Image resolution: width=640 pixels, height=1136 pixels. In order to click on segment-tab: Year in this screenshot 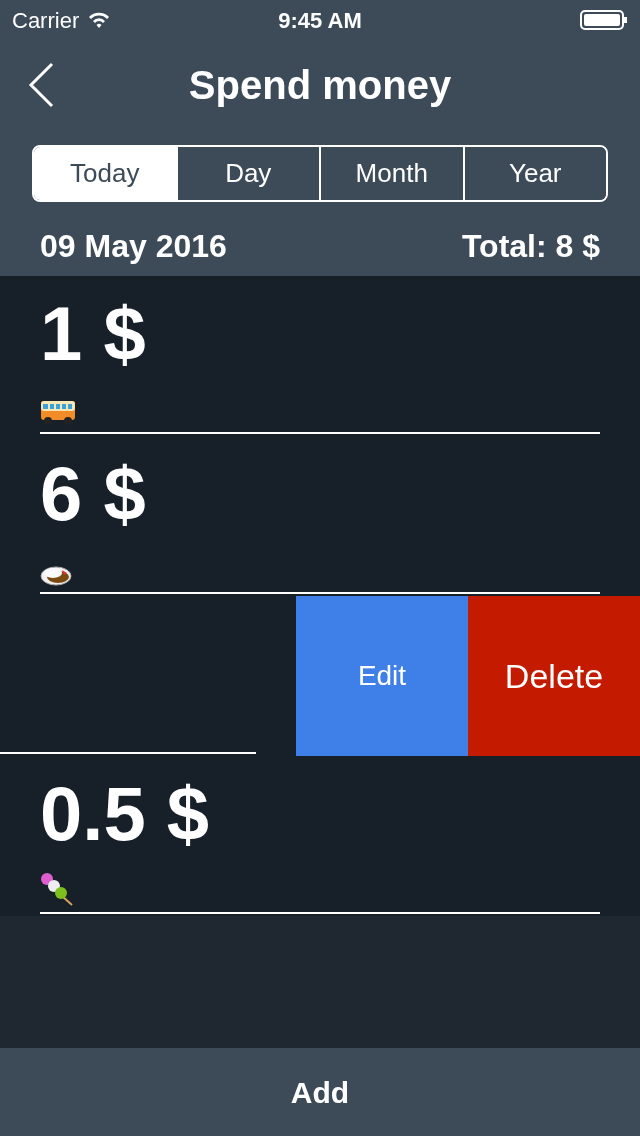, I will do `click(534, 173)`.